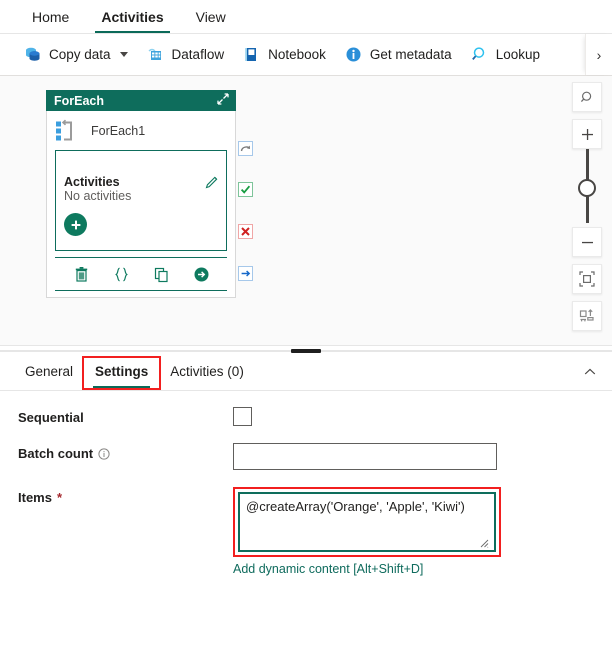 This screenshot has width=612, height=656. I want to click on arrow-circle-right-icon, so click(201, 274).